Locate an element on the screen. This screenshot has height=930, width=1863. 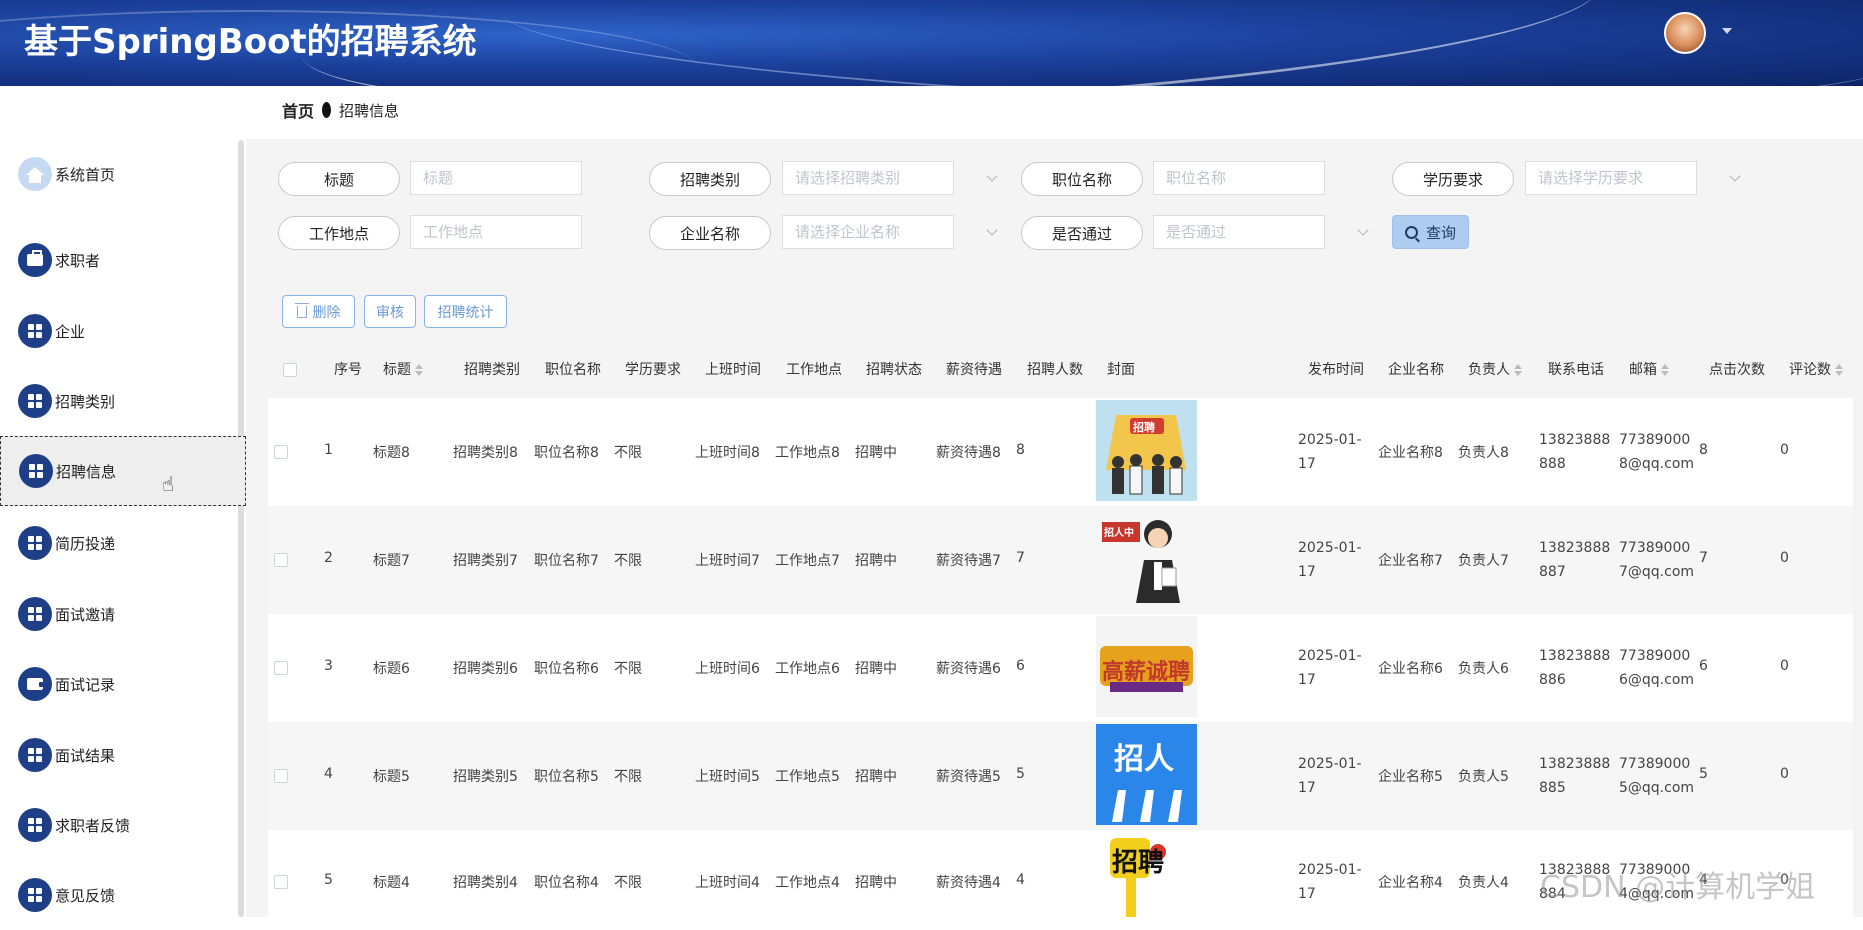
column-header-label: 评论数 is located at coordinates (1810, 370).